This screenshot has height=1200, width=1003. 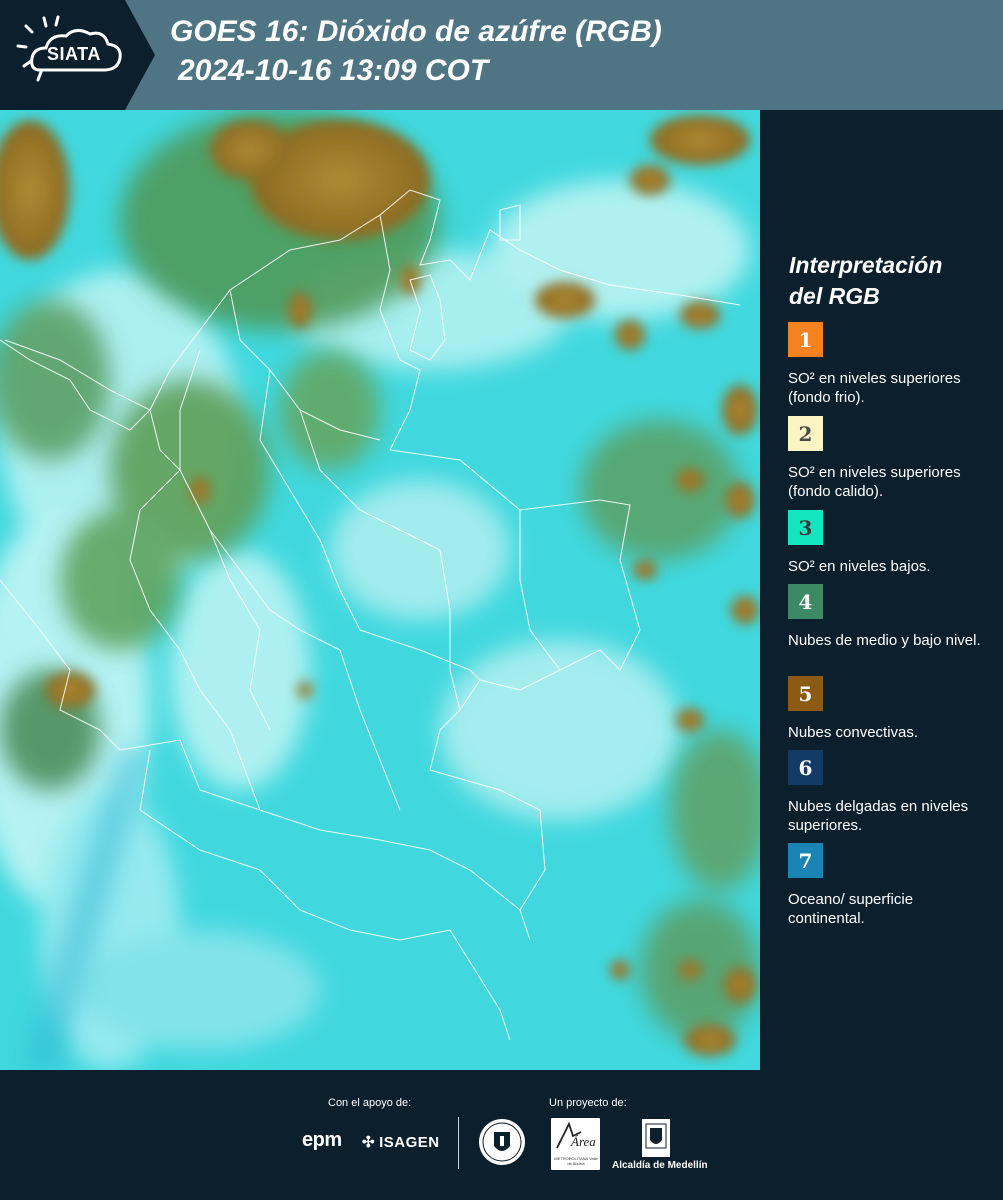 I want to click on alcaldia-label: Alcaldía de Medellín, so click(x=660, y=1165).